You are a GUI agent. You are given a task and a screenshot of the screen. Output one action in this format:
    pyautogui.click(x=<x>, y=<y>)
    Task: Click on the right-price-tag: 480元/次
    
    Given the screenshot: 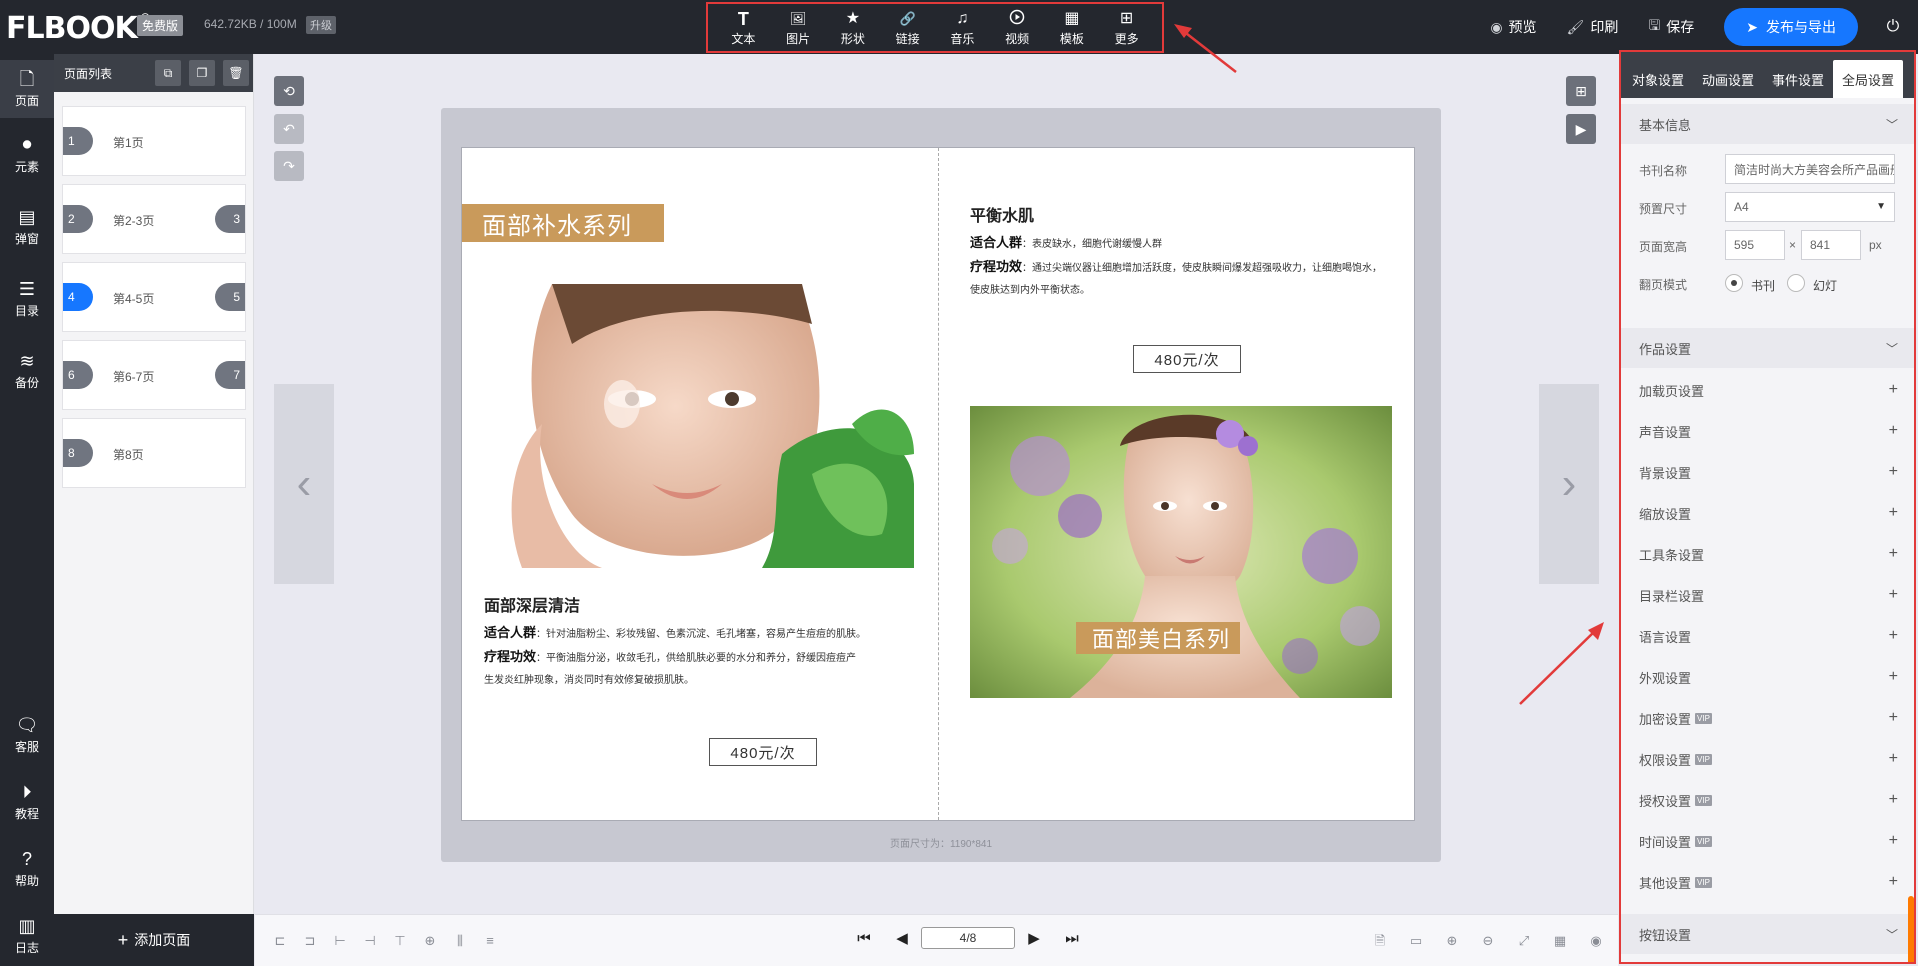 What is the action you would take?
    pyautogui.click(x=1187, y=359)
    